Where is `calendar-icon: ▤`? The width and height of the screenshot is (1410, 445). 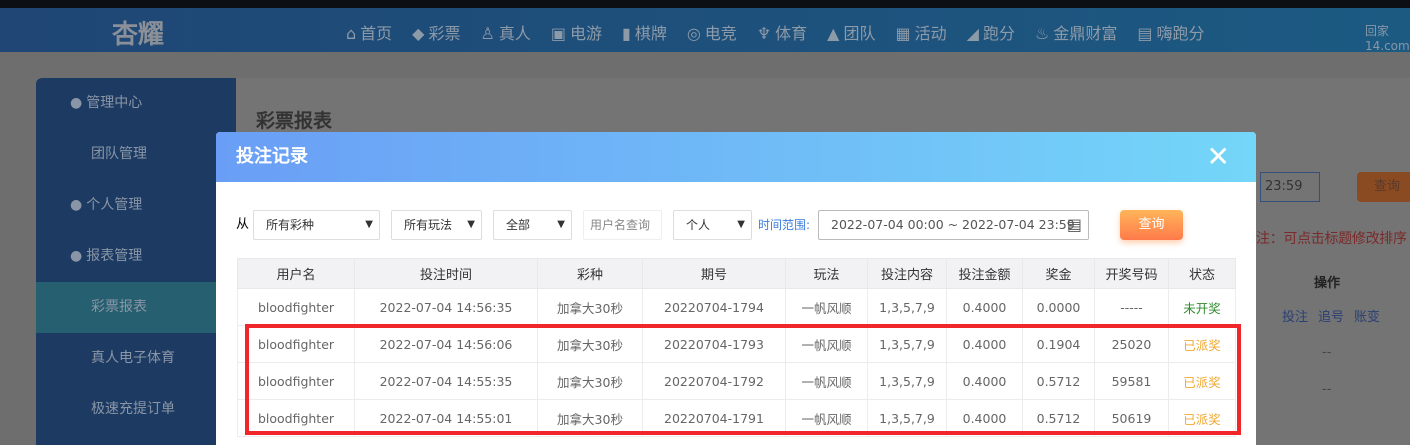 calendar-icon: ▤ is located at coordinates (1074, 224).